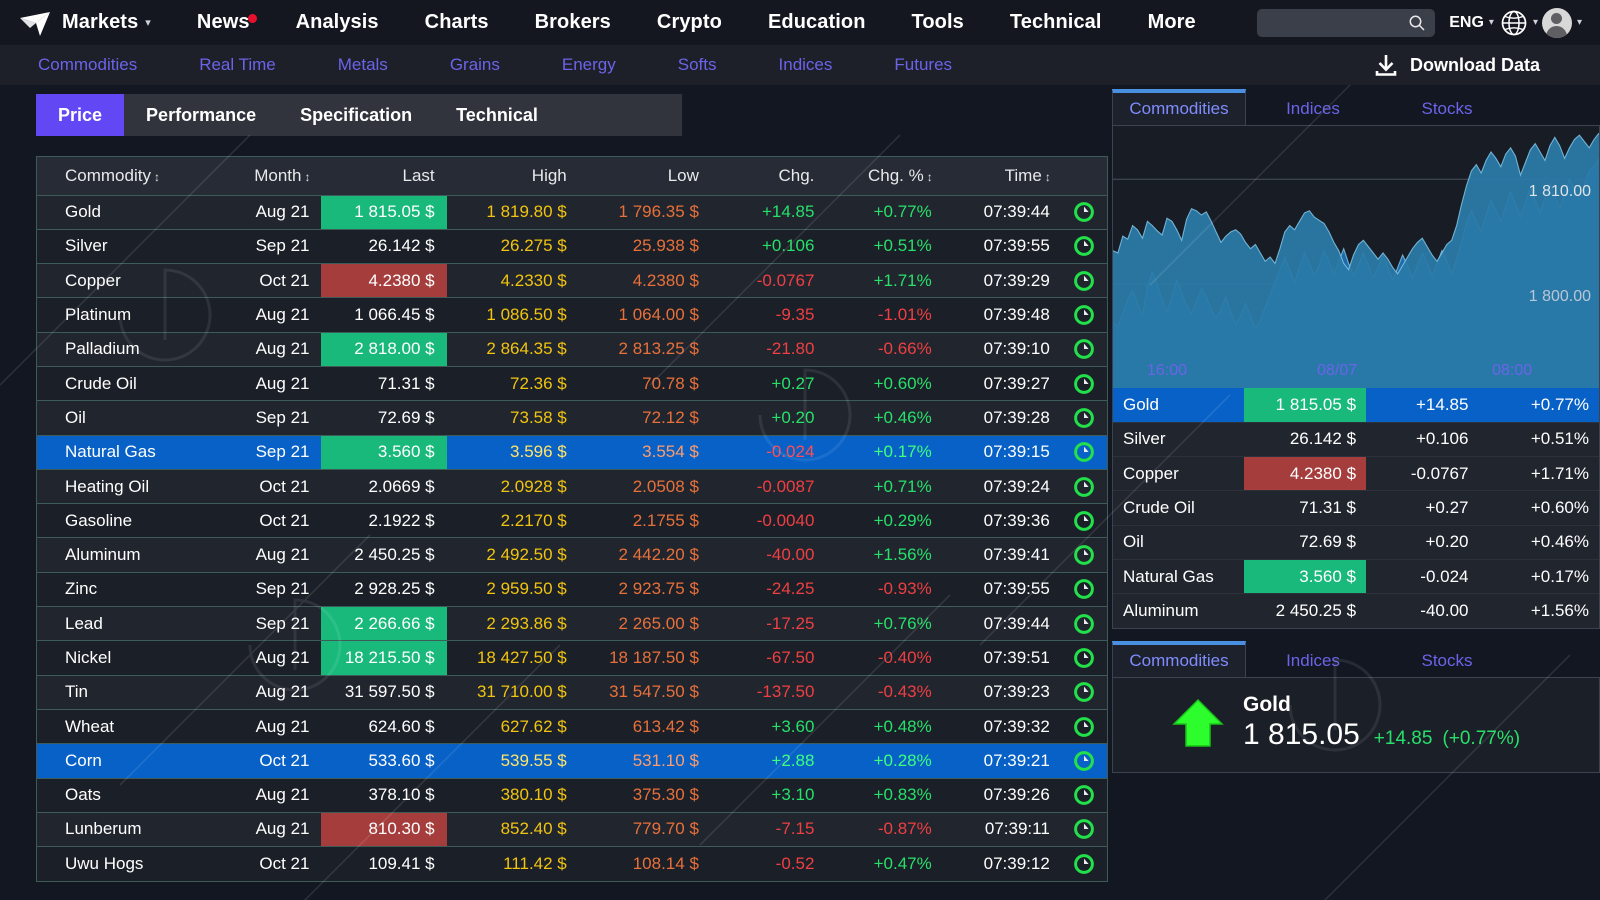  Describe the element at coordinates (129, 384) in the screenshot. I see `cell-commodity: Crude Oil` at that location.